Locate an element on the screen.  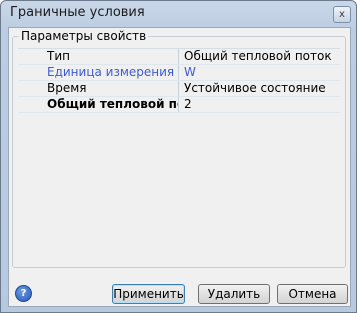
property-value: Общий тепловой поток is located at coordinates (262, 56).